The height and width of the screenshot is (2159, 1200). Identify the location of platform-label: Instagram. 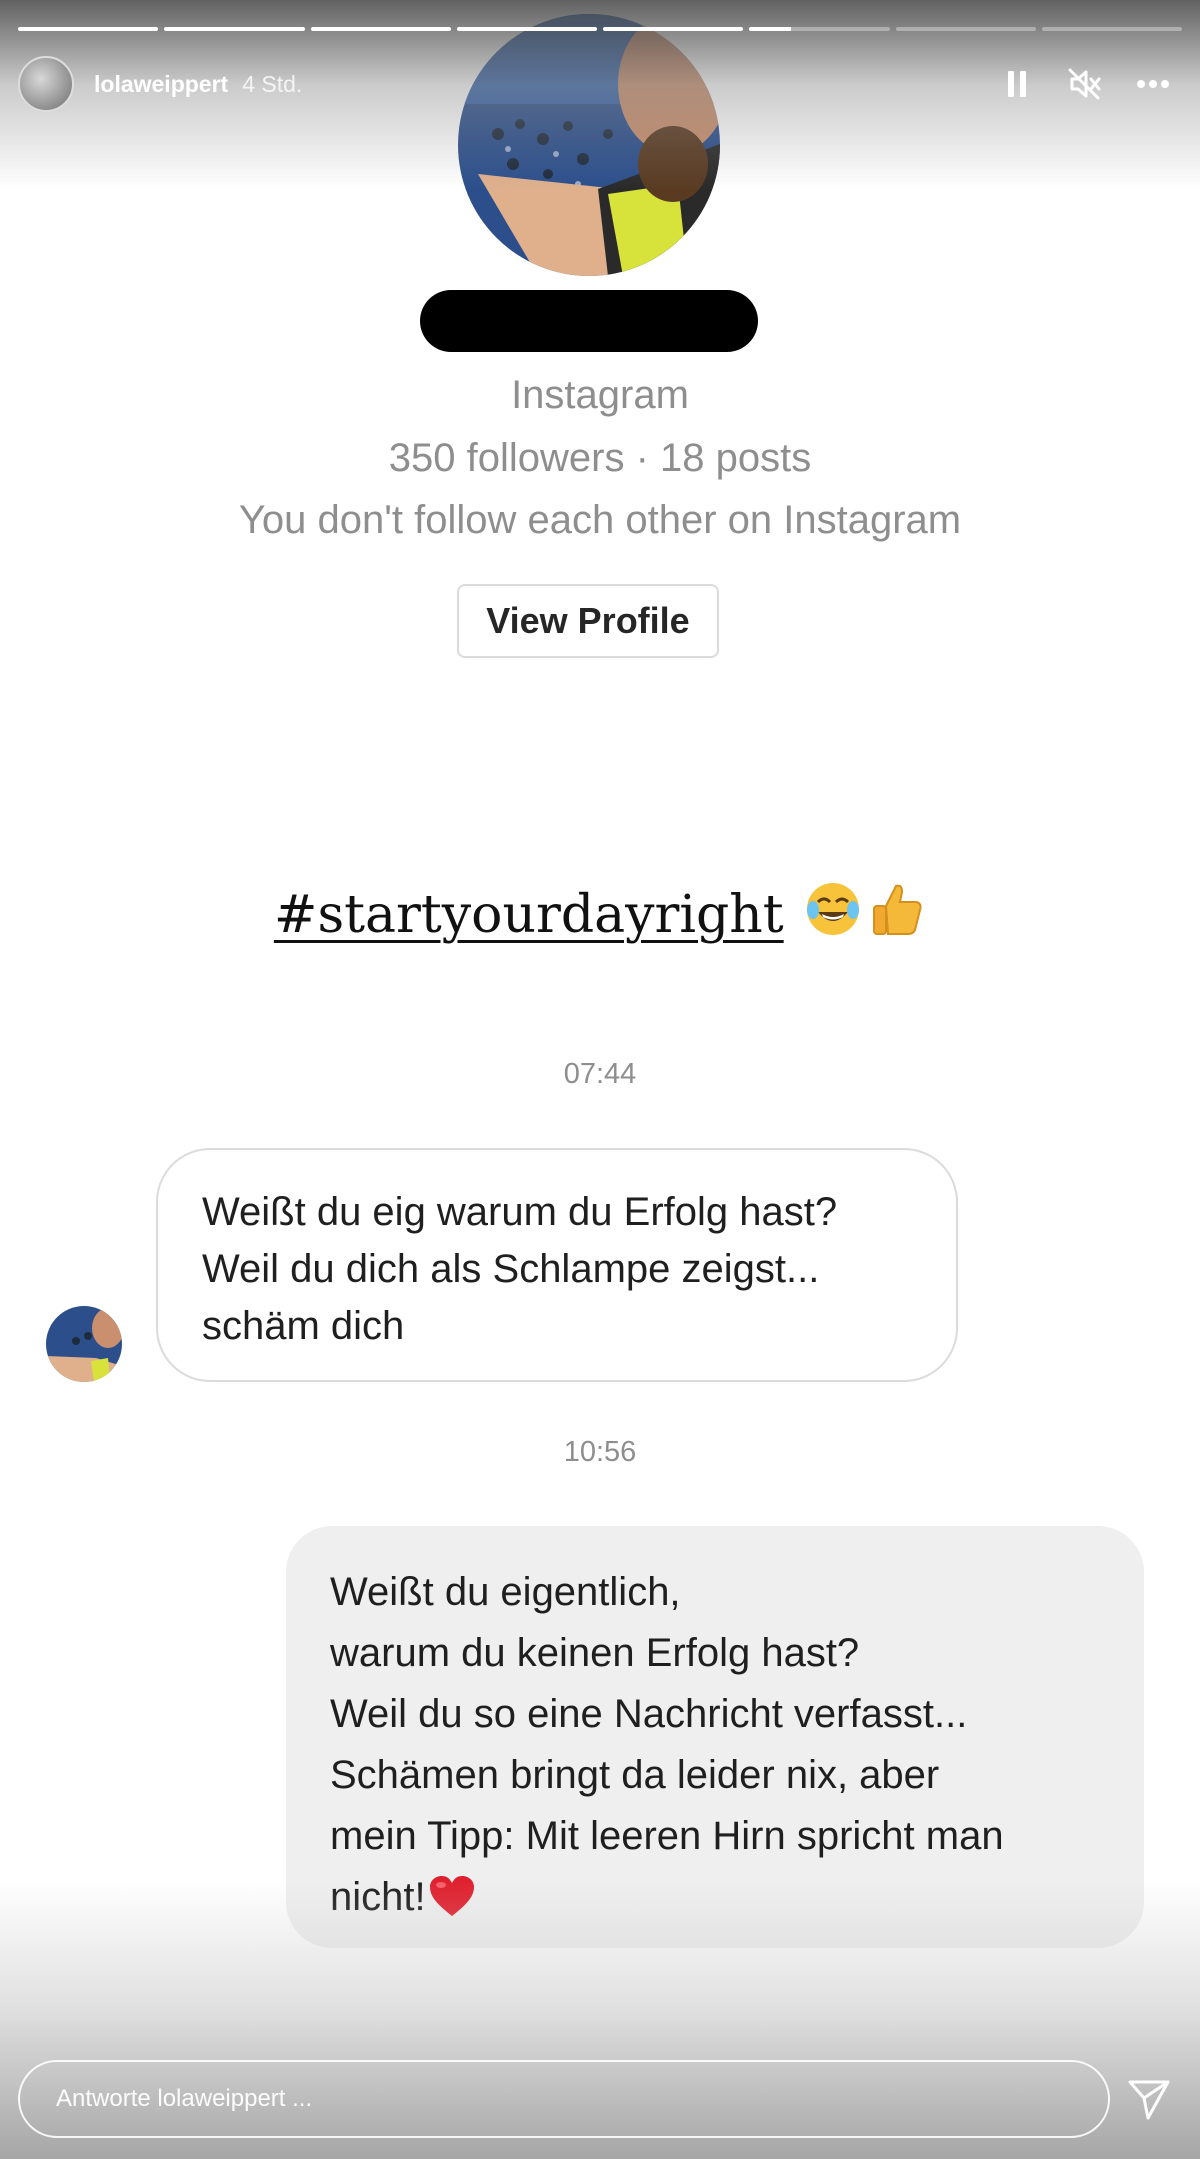
(600, 395).